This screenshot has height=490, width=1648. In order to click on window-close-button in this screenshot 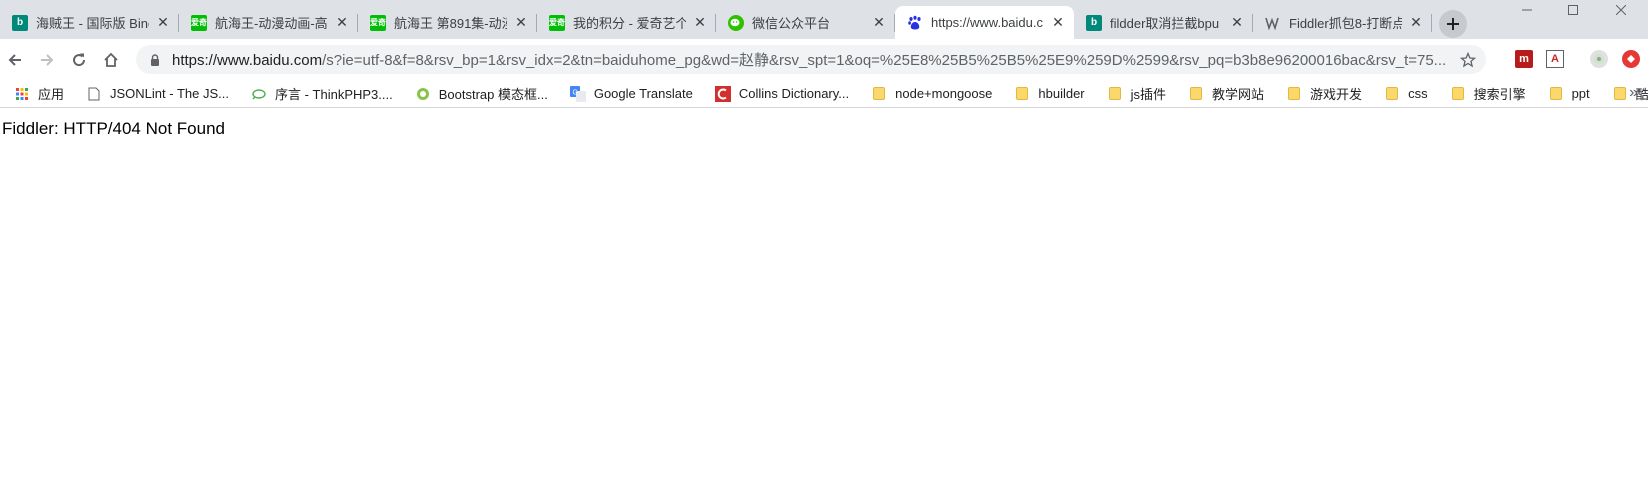, I will do `click(1621, 10)`.